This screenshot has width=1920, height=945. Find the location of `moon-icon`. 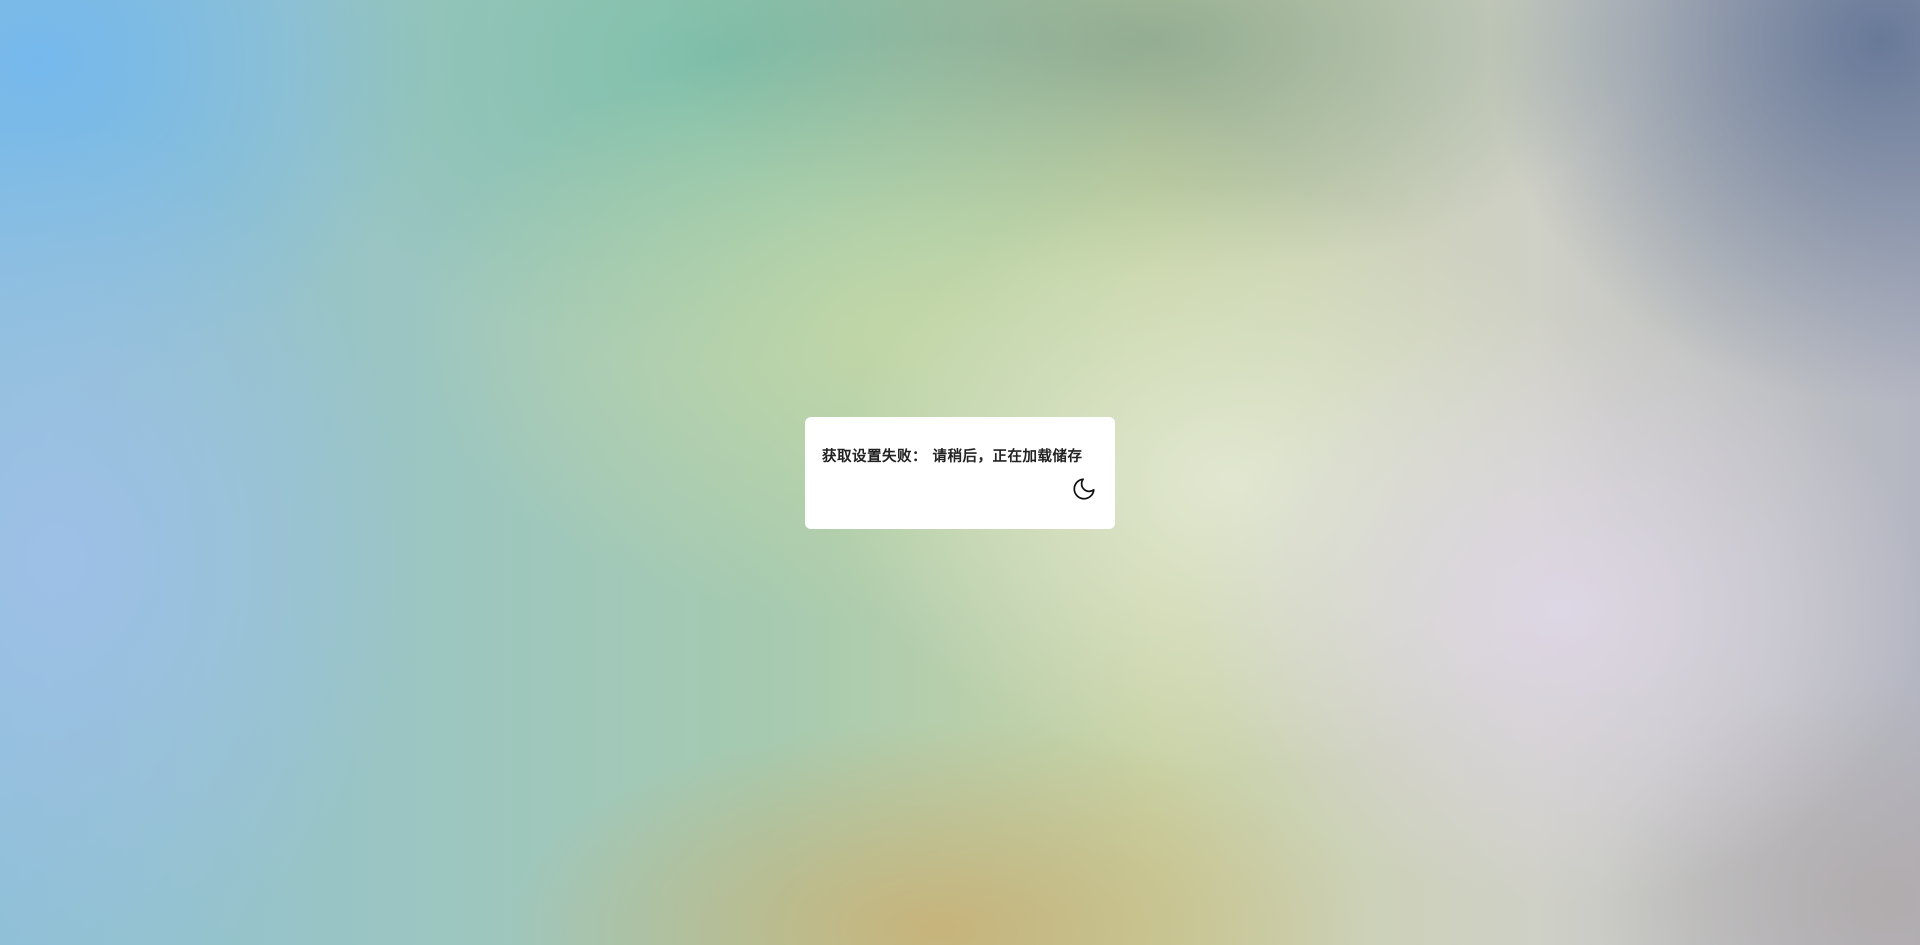

moon-icon is located at coordinates (1084, 489).